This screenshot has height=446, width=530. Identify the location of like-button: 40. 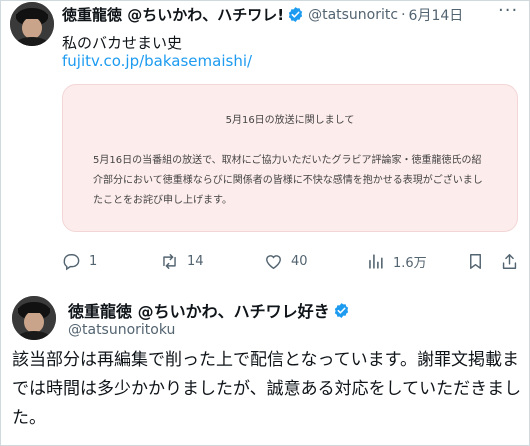
(286, 261).